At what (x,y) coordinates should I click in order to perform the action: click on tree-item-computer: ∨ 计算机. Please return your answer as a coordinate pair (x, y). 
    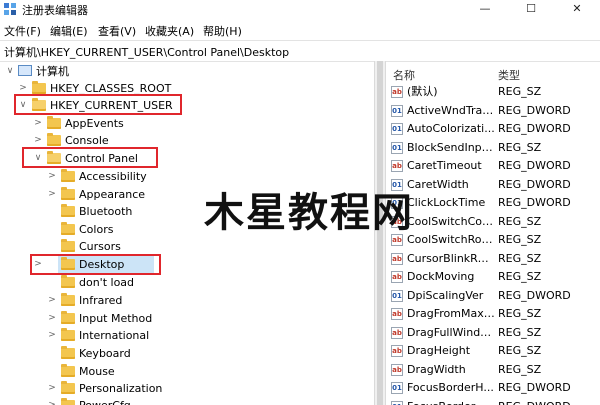
    Looking at the image, I should click on (187, 71).